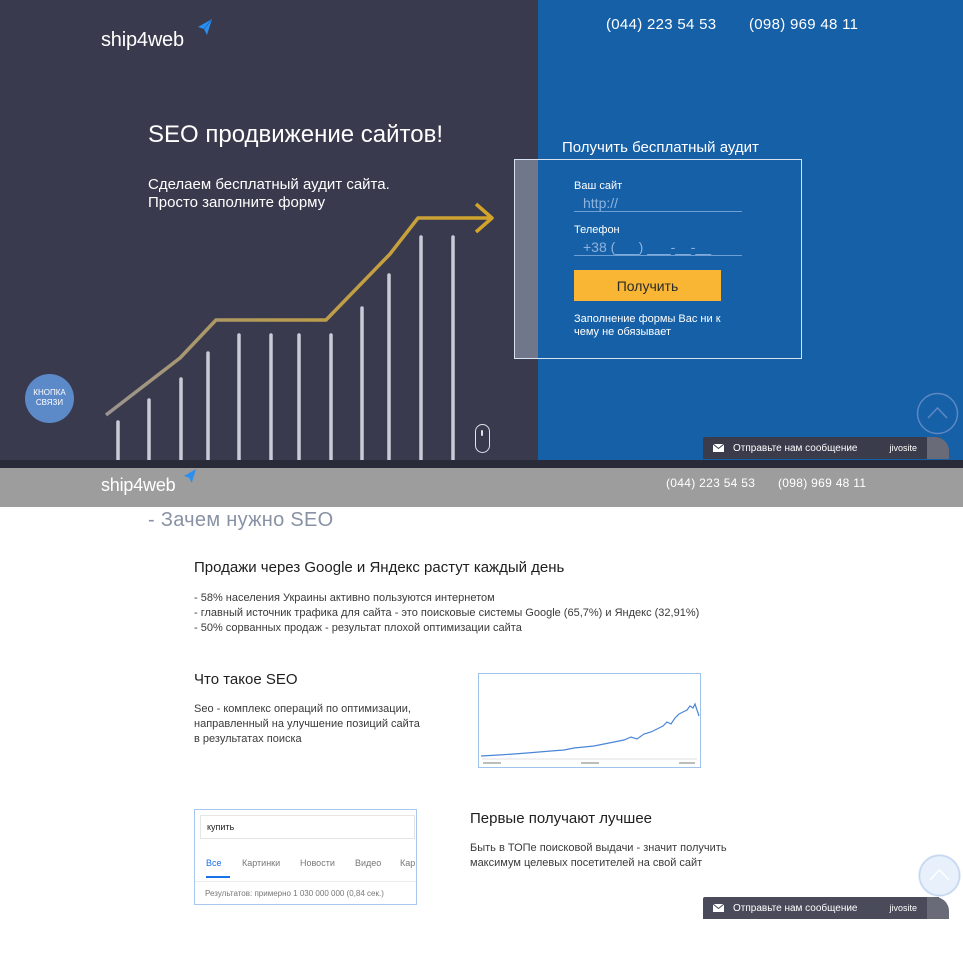 This screenshot has width=963, height=963. I want to click on chart-bars, so click(285, 350).